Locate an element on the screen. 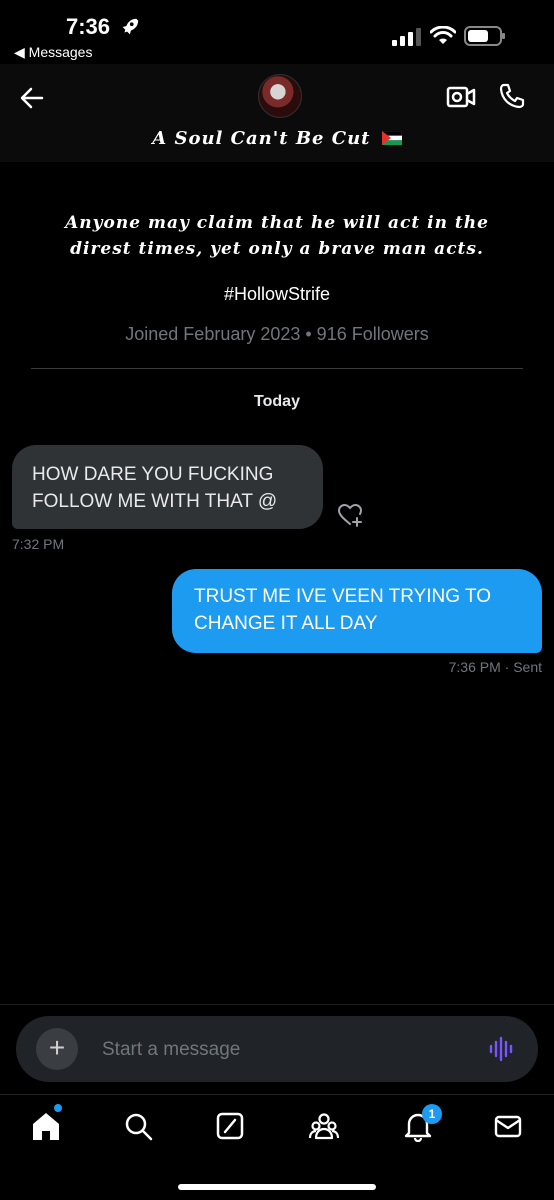  display-name: A Soul Can't Be Cut is located at coordinates (261, 138).